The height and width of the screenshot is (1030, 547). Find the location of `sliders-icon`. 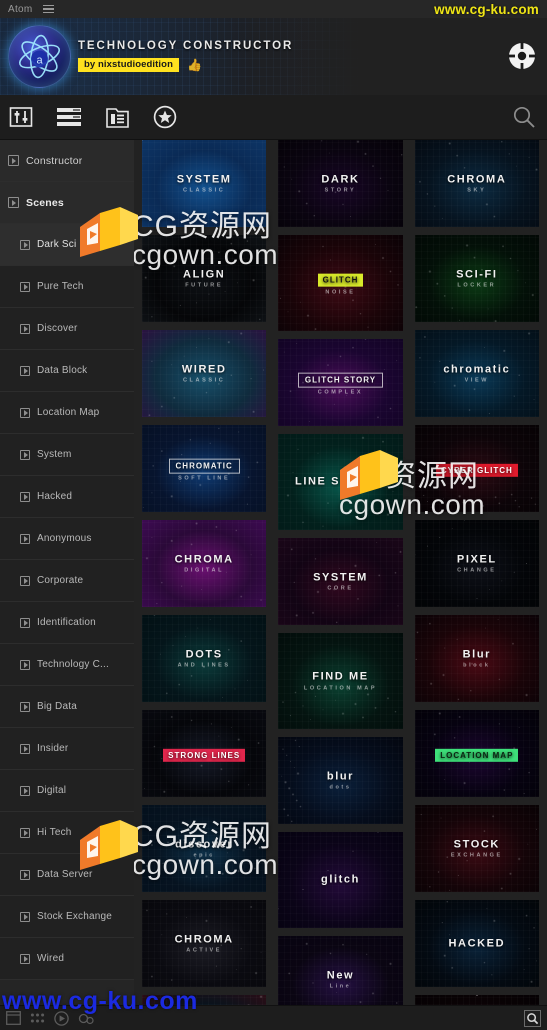

sliders-icon is located at coordinates (21, 117).